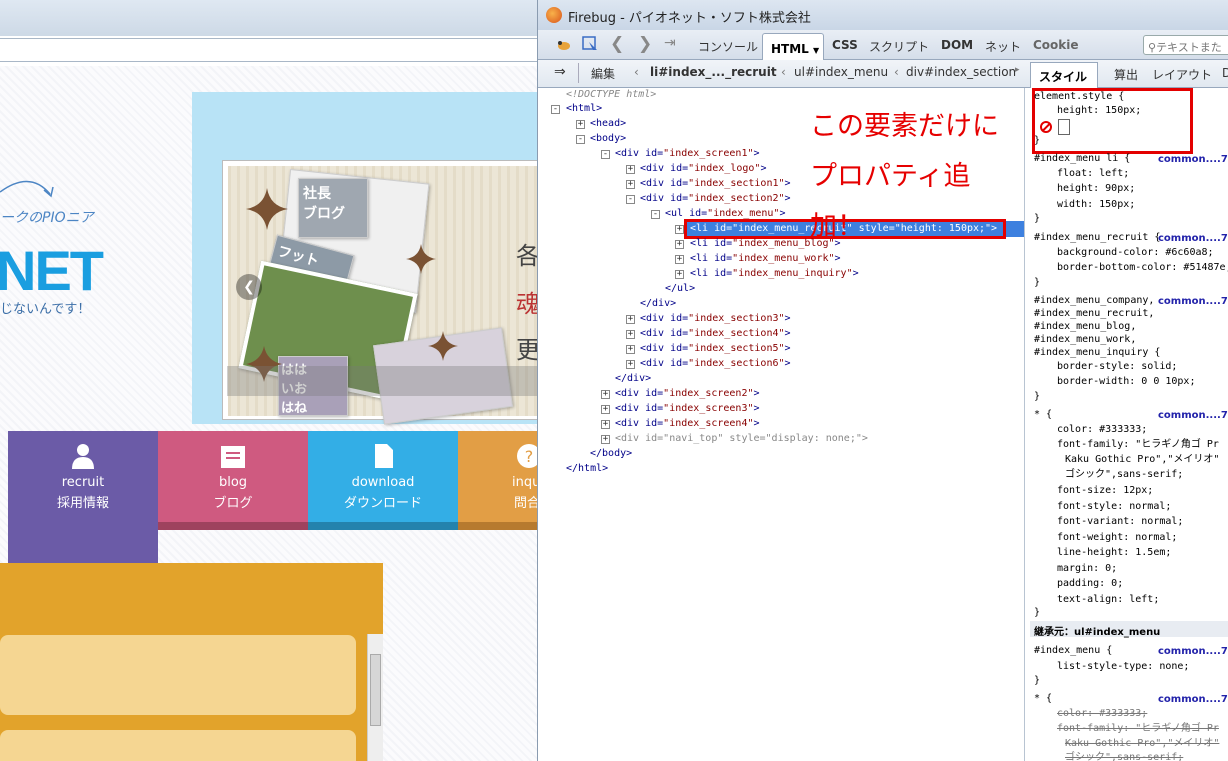  I want to click on new-property-input, so click(1064, 127).